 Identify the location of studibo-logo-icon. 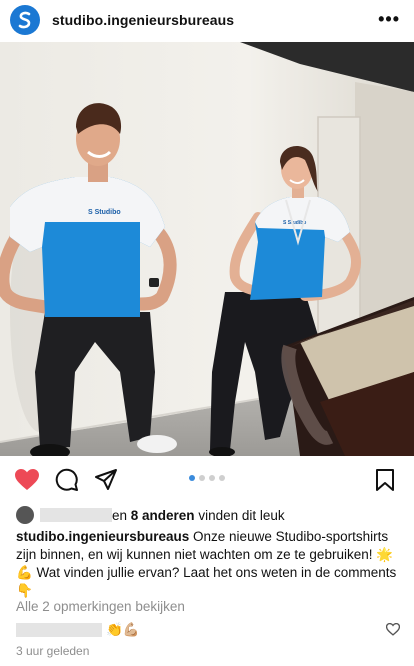
(24, 20).